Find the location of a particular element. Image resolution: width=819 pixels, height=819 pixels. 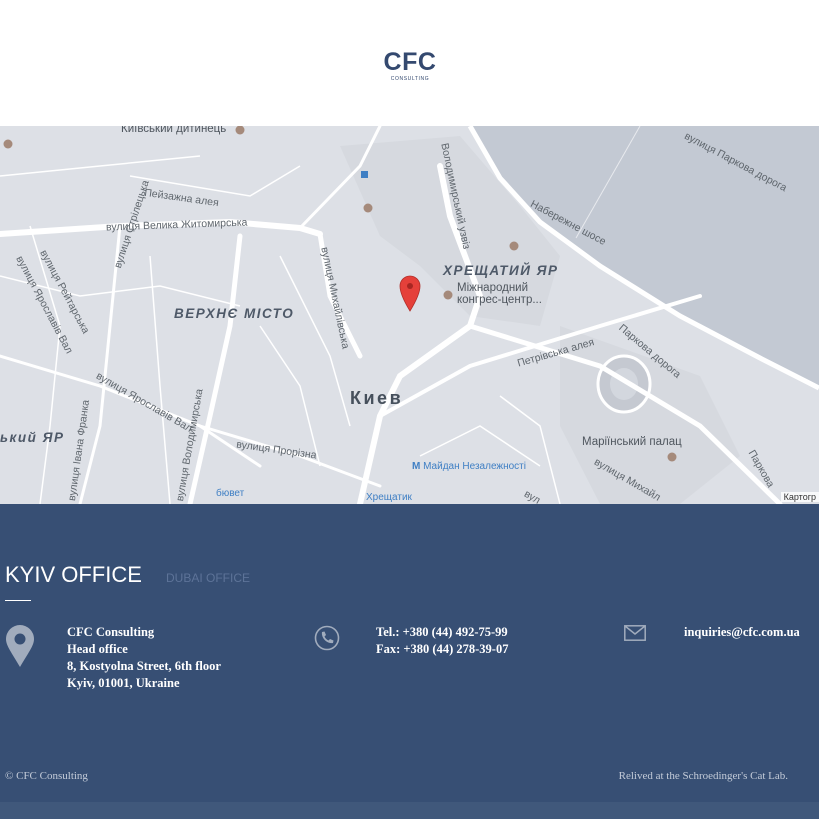

map-label-buvet: бювет is located at coordinates (230, 493).